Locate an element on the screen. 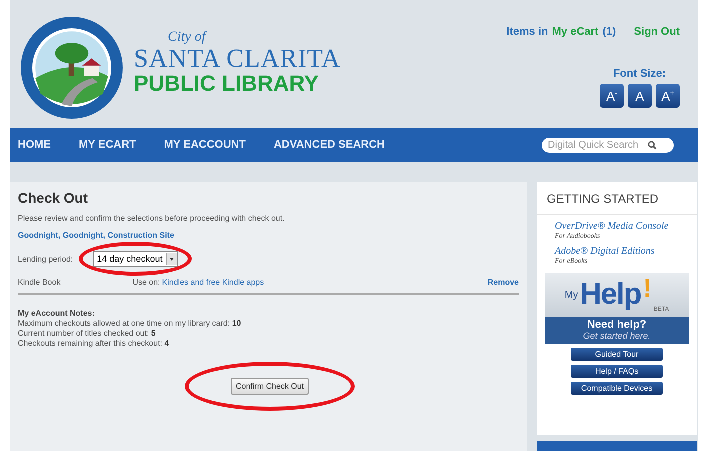 The image size is (702, 451). use-on-link: Kindles and free Kindle apps is located at coordinates (213, 282).